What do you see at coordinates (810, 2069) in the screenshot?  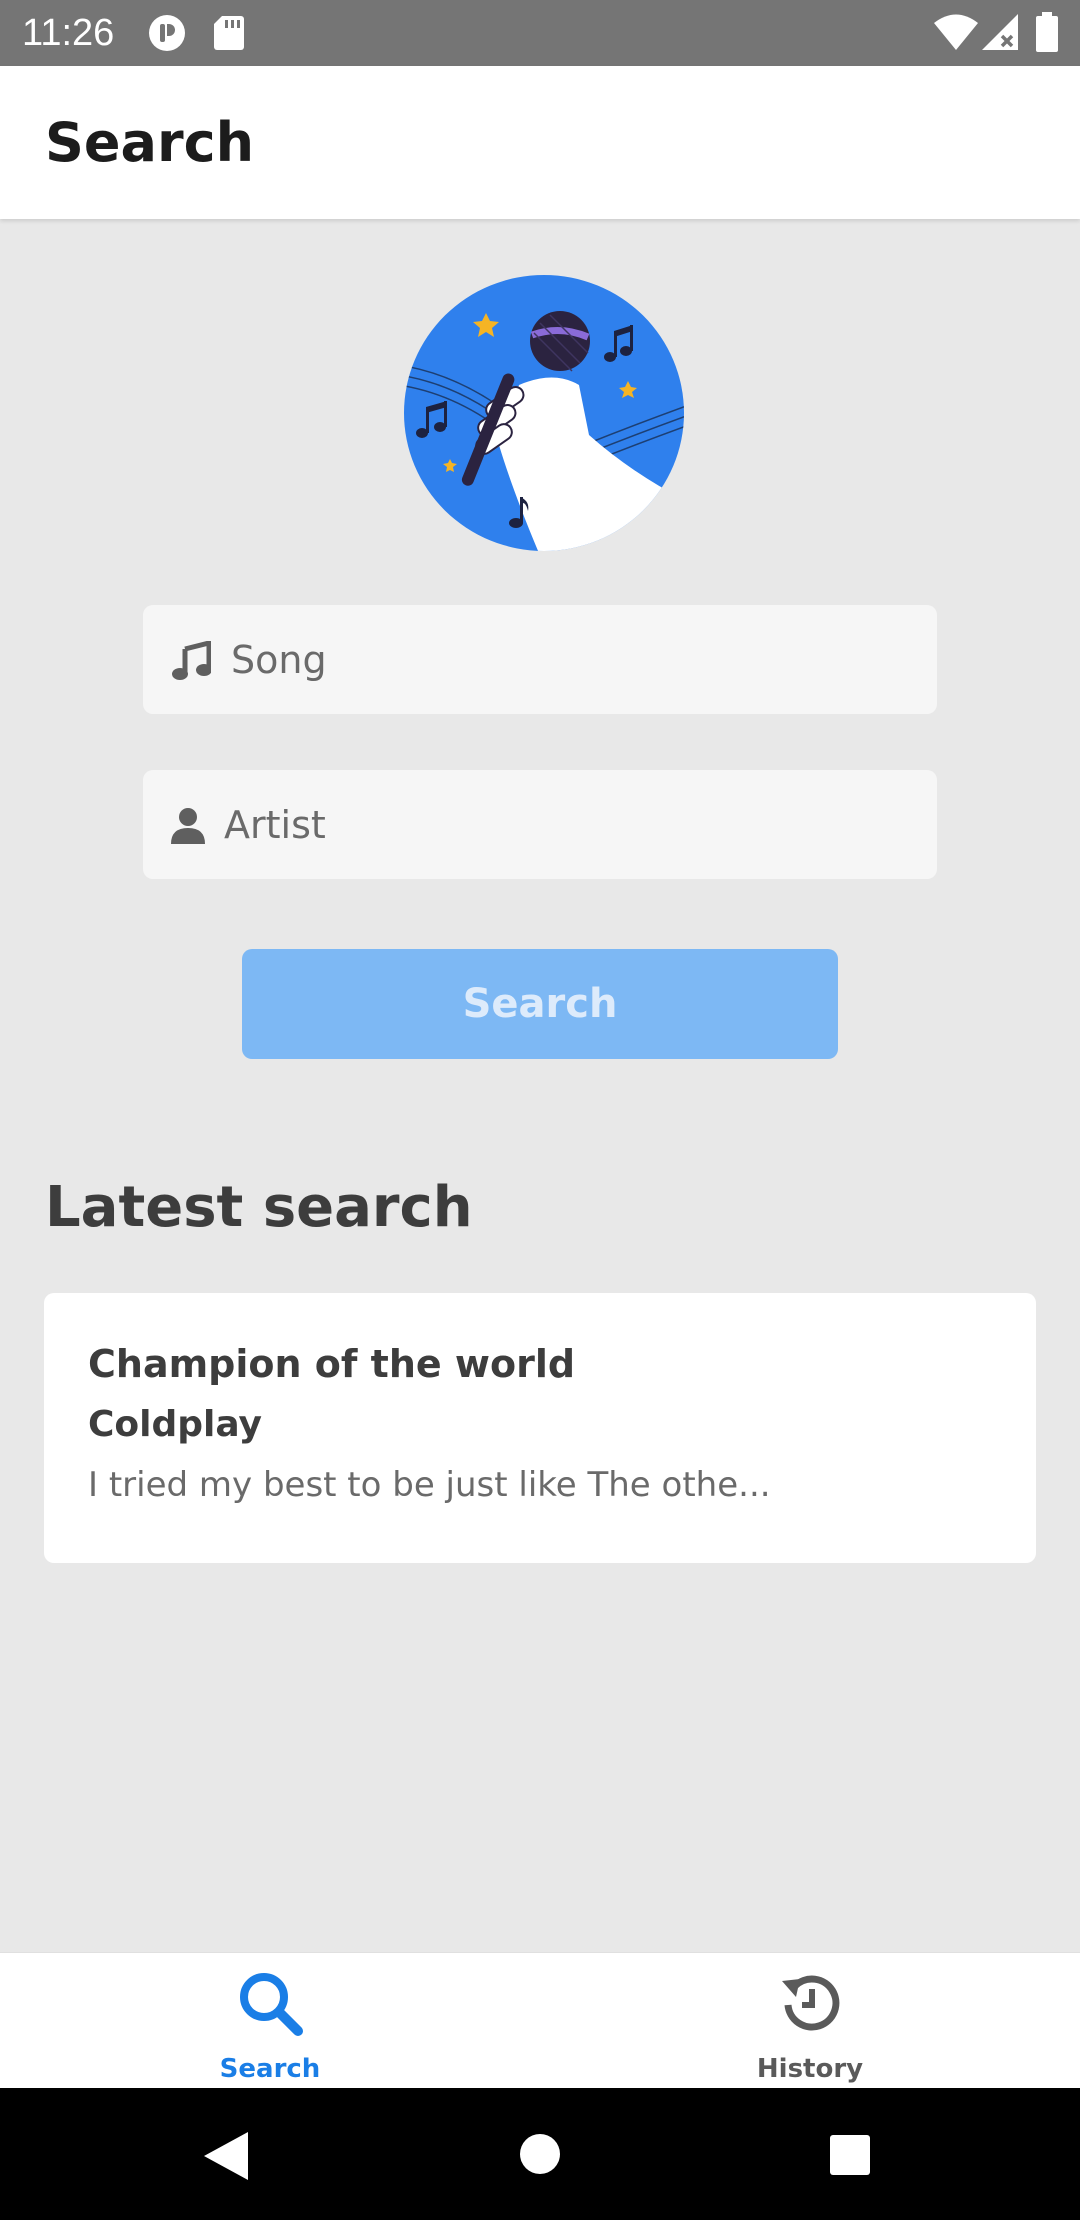 I see `nav-label-history: History` at bounding box center [810, 2069].